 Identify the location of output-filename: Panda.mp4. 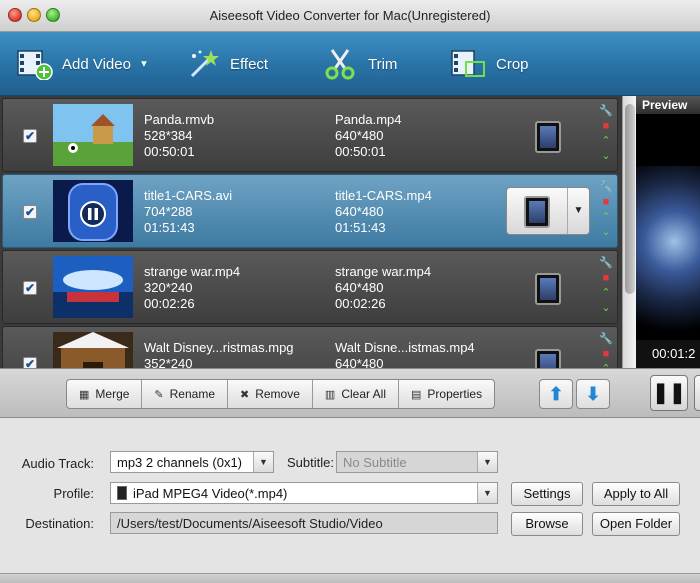
(368, 120).